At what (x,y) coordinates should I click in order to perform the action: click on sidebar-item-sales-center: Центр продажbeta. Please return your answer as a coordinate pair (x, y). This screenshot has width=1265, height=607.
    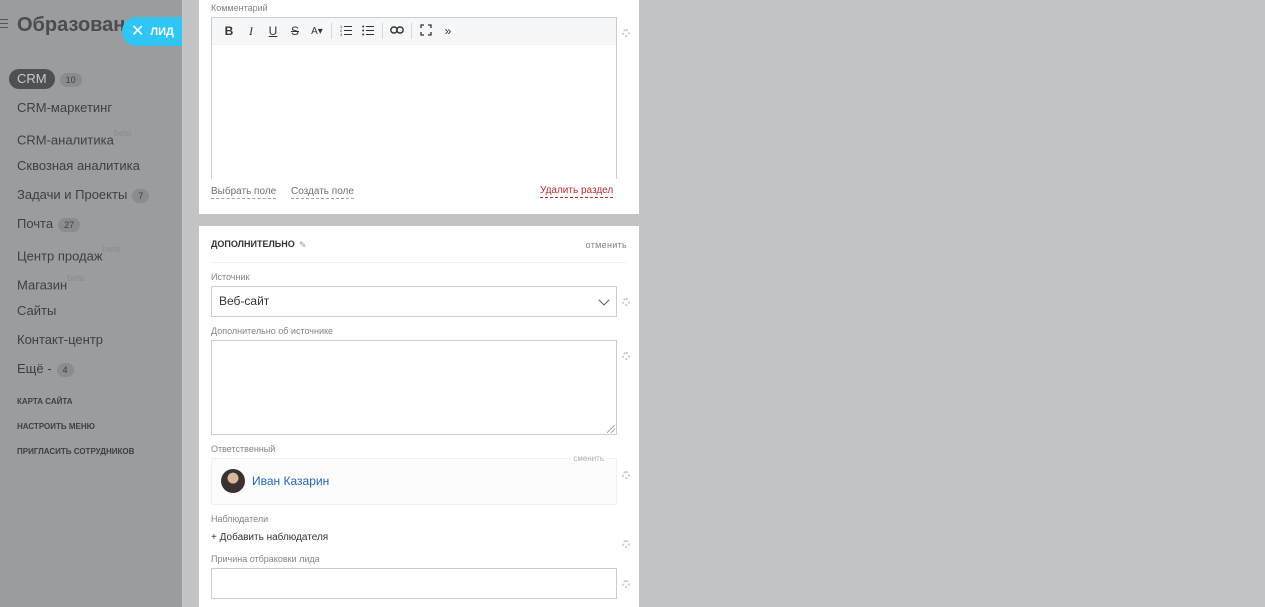
    Looking at the image, I should click on (91, 252).